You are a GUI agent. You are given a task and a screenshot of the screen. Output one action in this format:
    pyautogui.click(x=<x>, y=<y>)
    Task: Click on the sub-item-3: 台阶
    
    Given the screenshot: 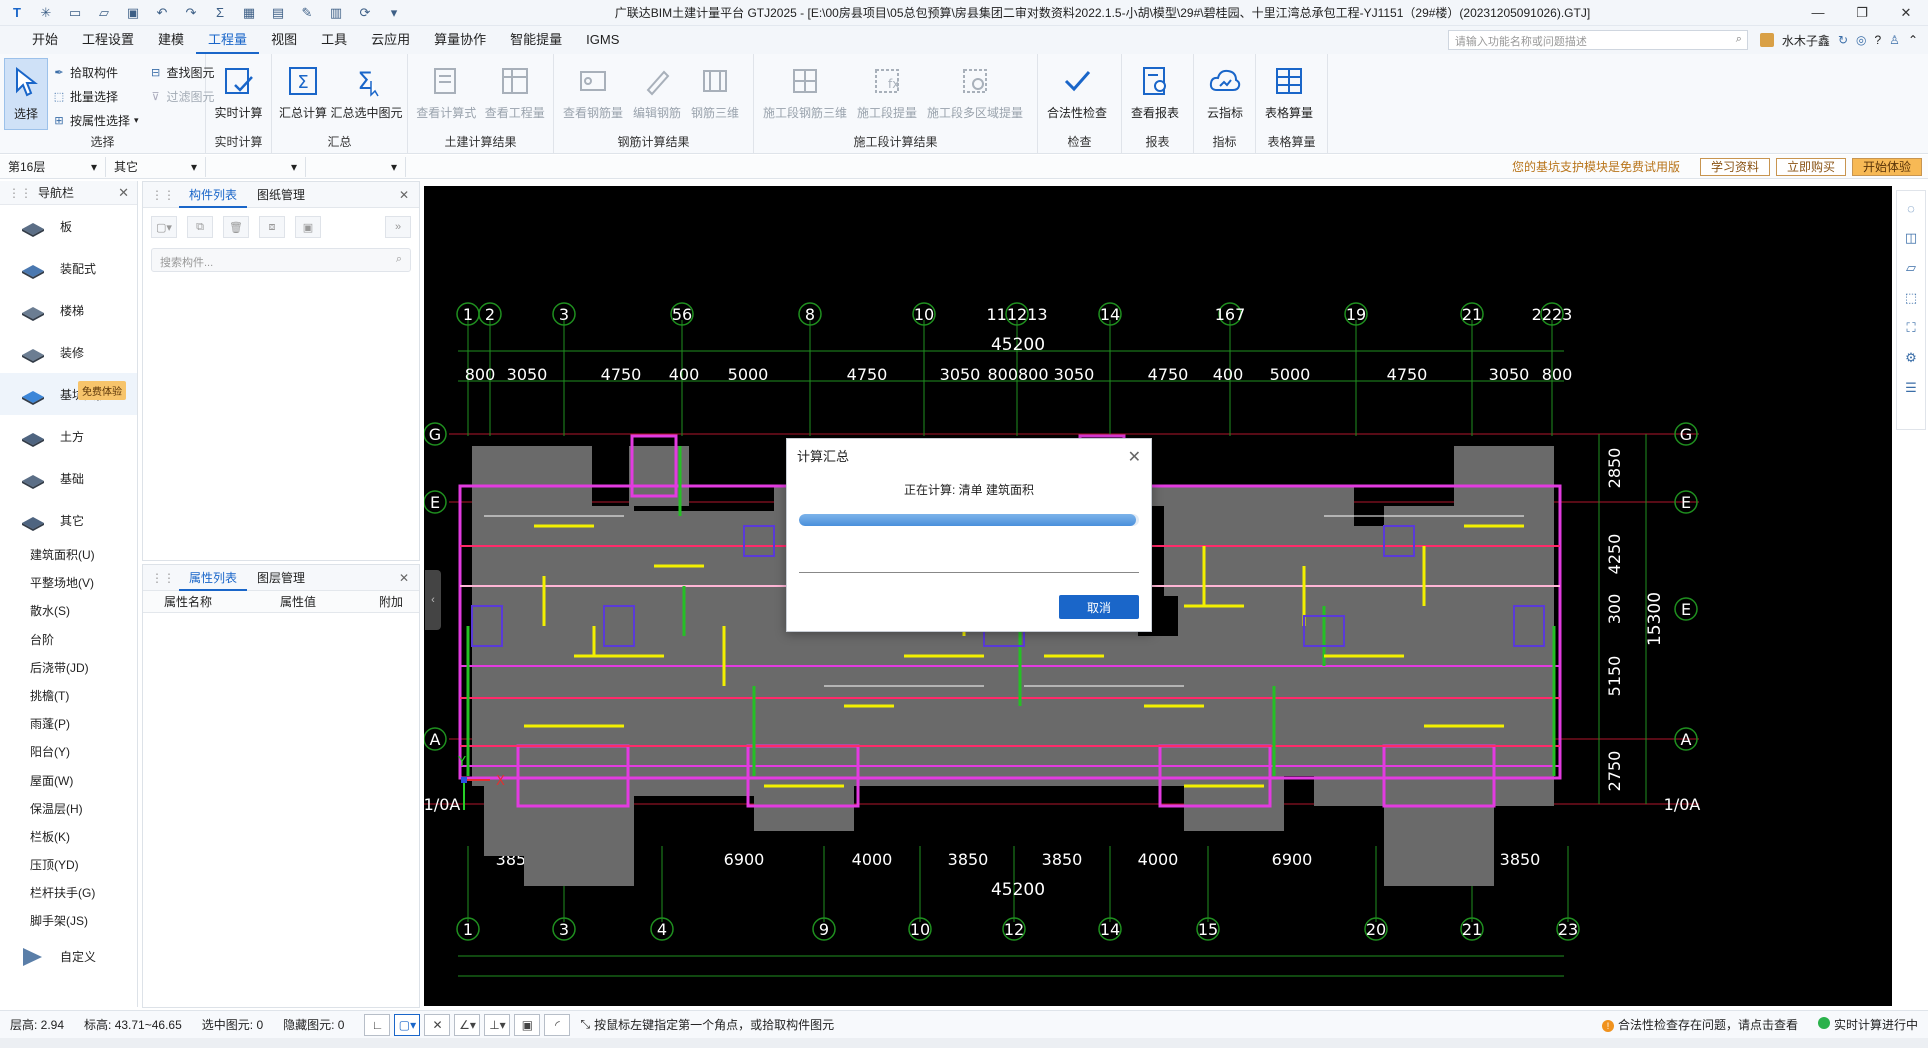 What is the action you would take?
    pyautogui.click(x=68, y=640)
    